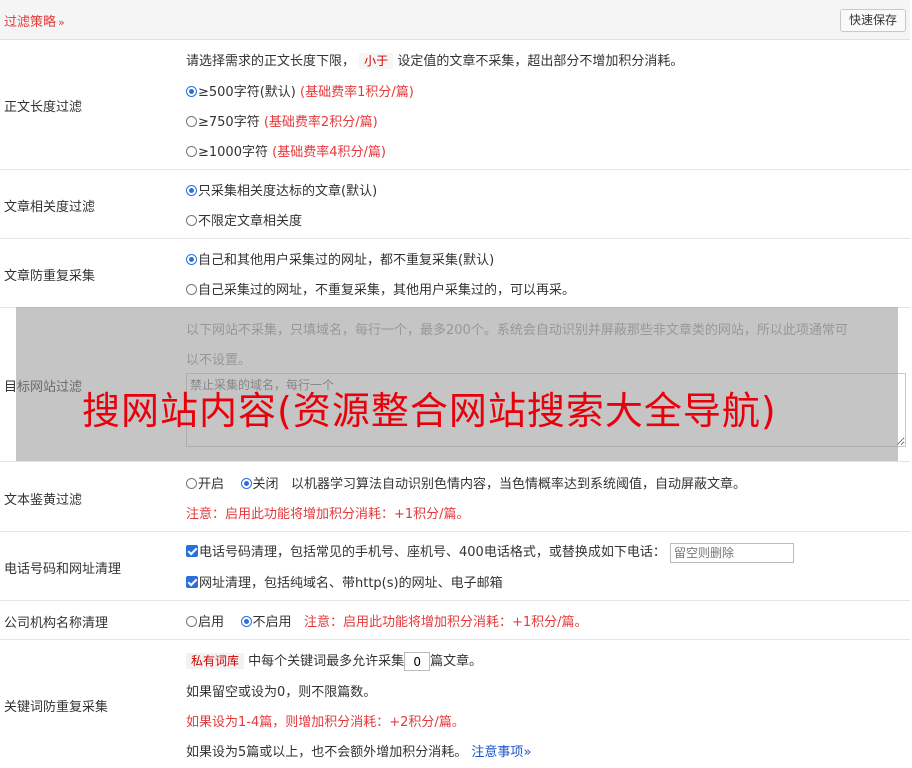 This screenshot has width=912, height=768. Describe the element at coordinates (43, 107) in the screenshot. I see `length-filter-label: 正文长度过滤` at that location.